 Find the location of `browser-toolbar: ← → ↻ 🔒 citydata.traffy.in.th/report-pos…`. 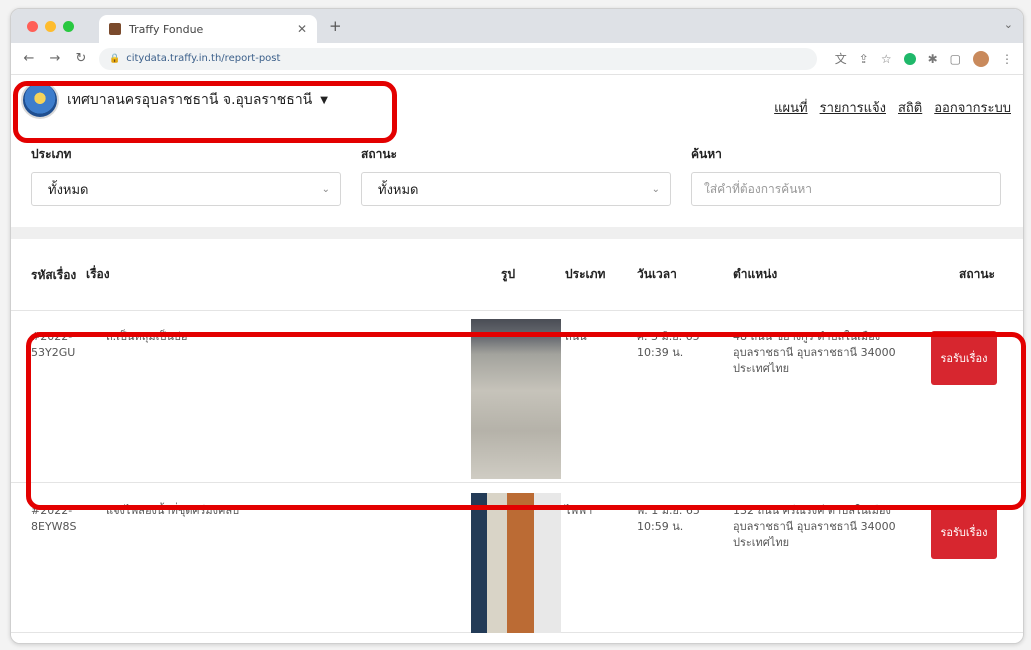

browser-toolbar: ← → ↻ 🔒 citydata.traffy.in.th/report-pos… is located at coordinates (517, 59).